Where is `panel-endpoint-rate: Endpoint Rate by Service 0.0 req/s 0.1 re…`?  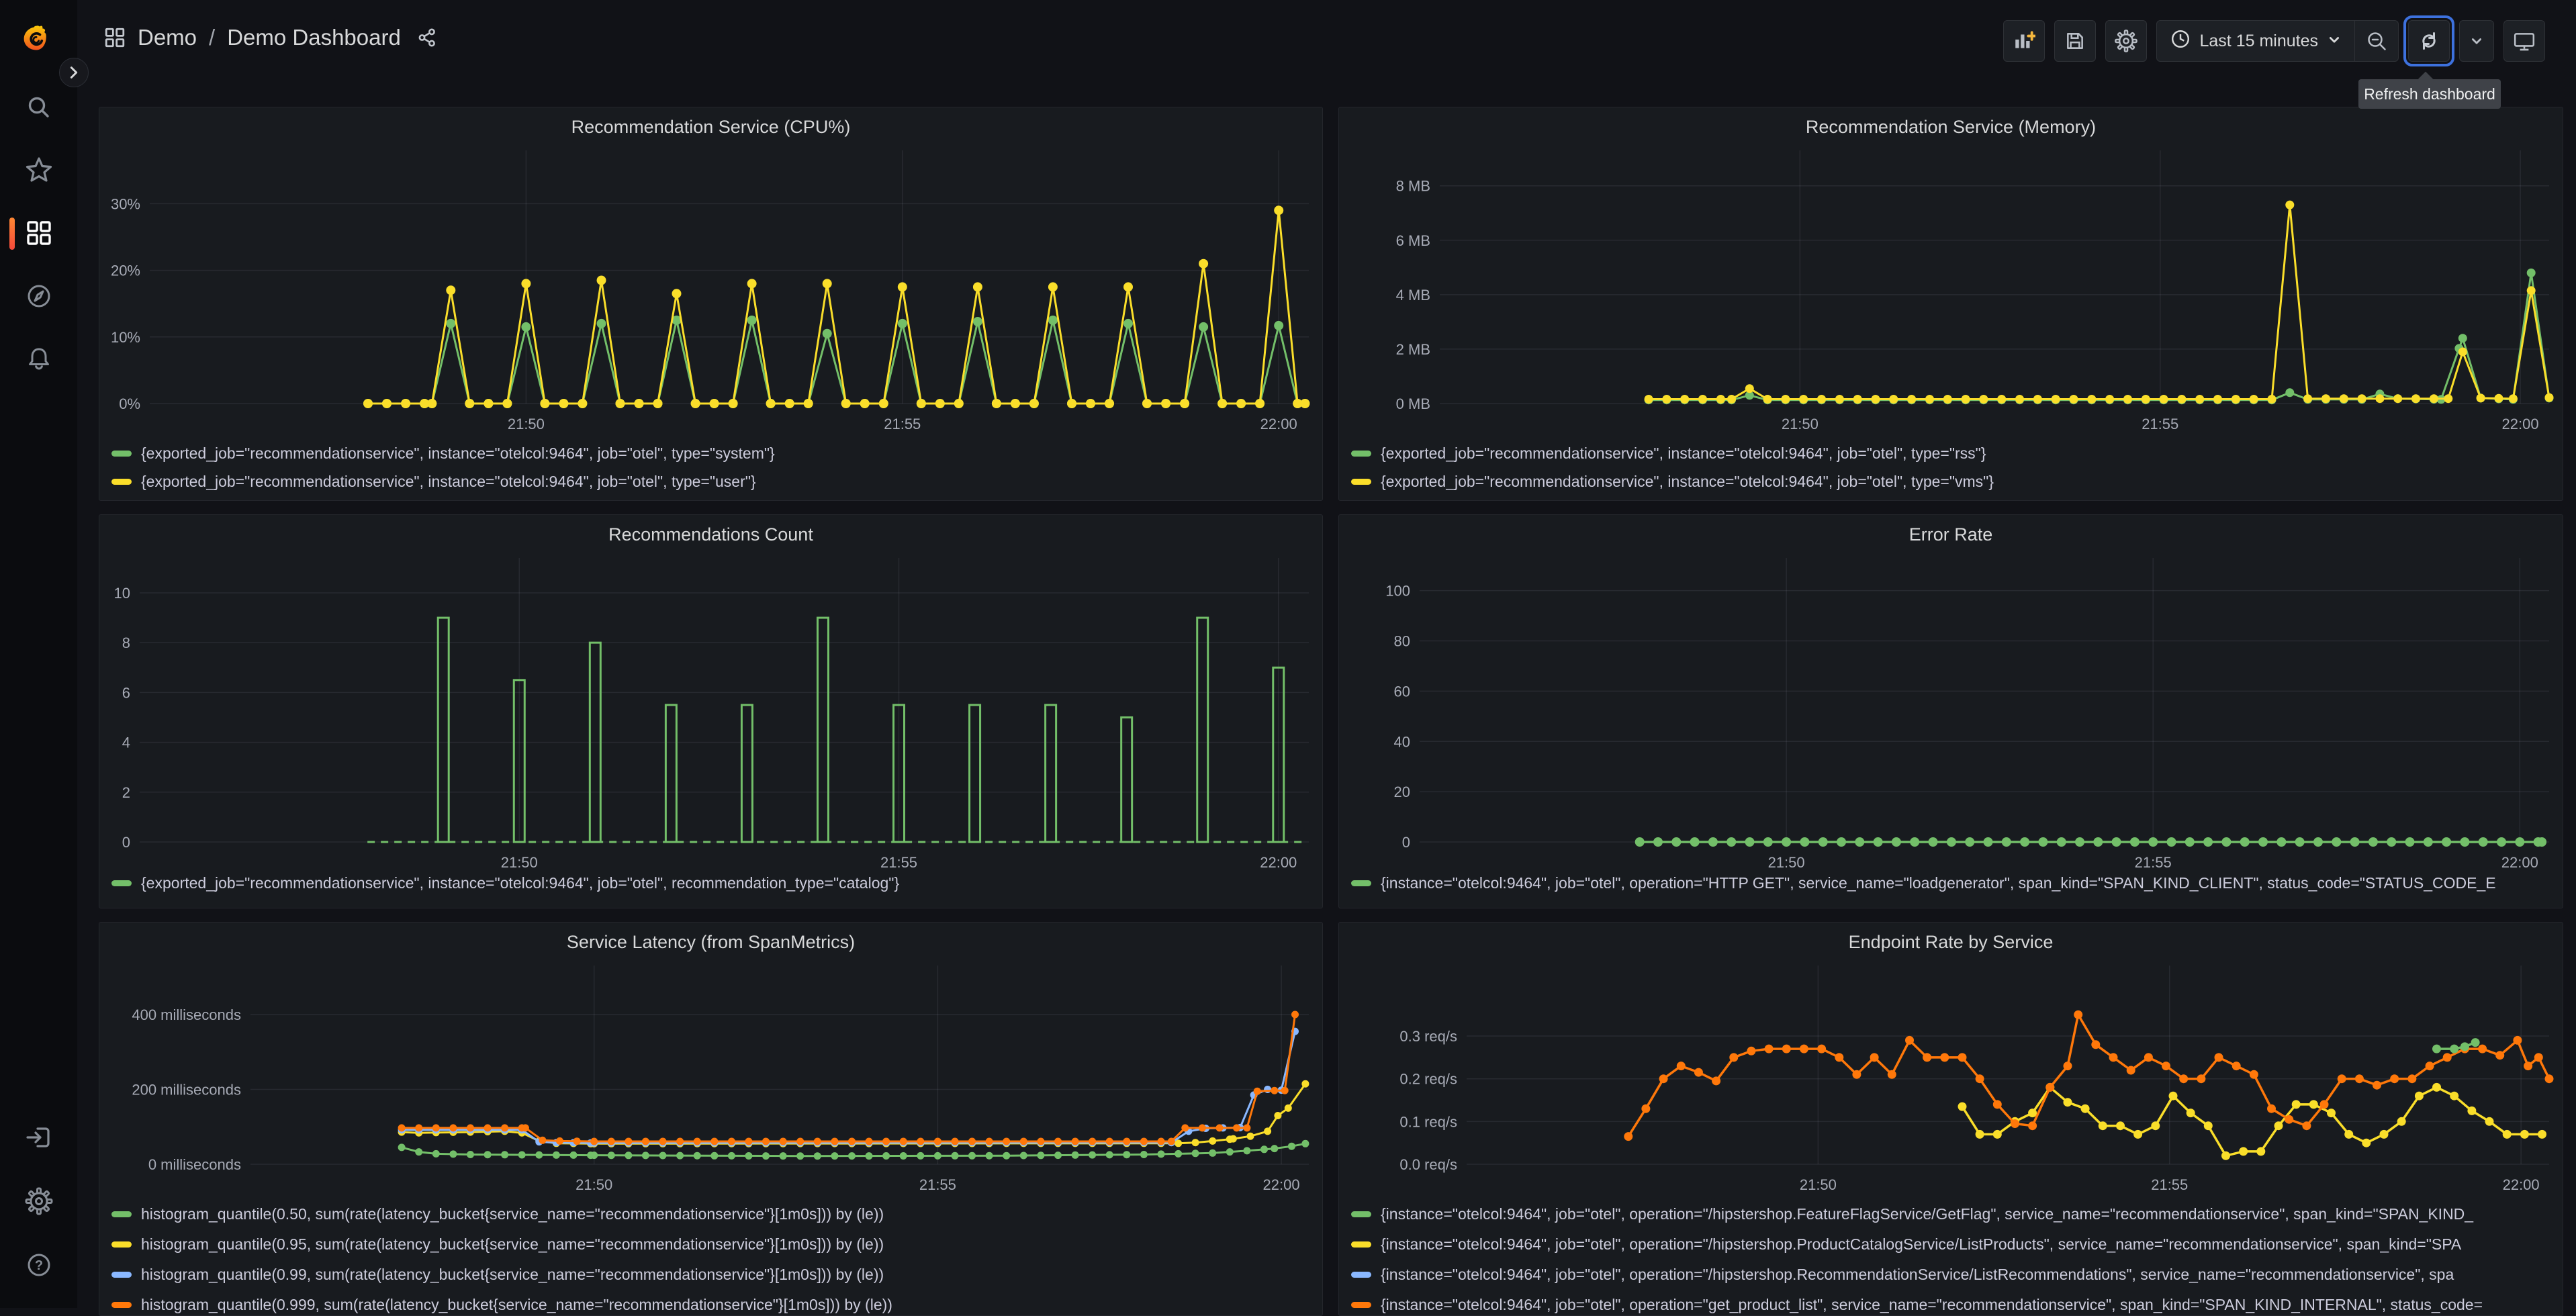
panel-endpoint-rate: Endpoint Rate by Service 0.0 req/s 0.1 re… is located at coordinates (1950, 1119).